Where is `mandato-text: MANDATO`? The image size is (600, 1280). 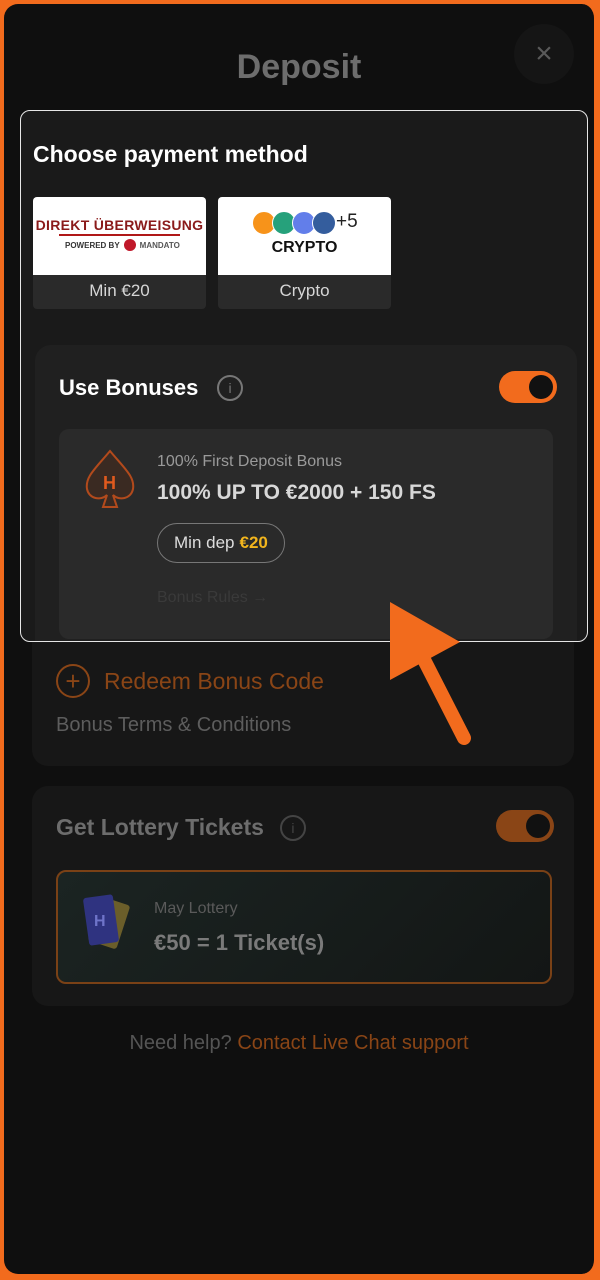 mandato-text: MANDATO is located at coordinates (159, 245).